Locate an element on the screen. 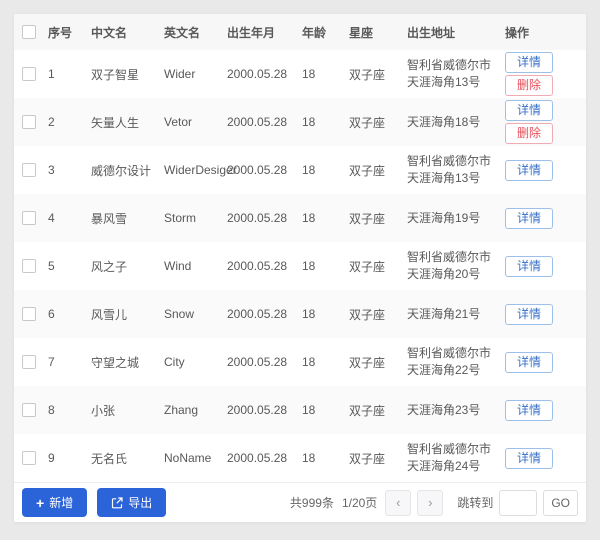 The image size is (600, 540). cell-address: 天涯海角21号 is located at coordinates (456, 314).